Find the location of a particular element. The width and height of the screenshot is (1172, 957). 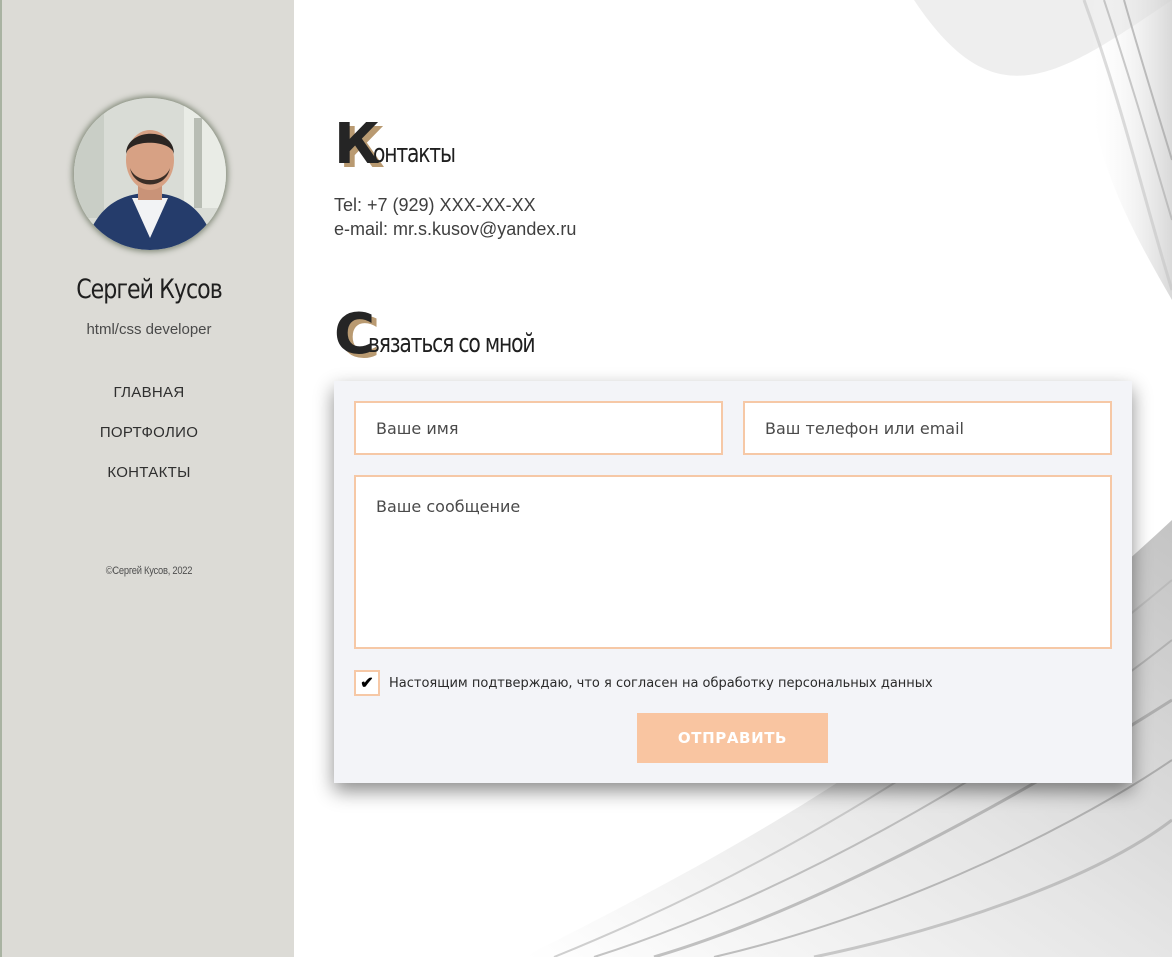

avatar-photo is located at coordinates (150, 174).